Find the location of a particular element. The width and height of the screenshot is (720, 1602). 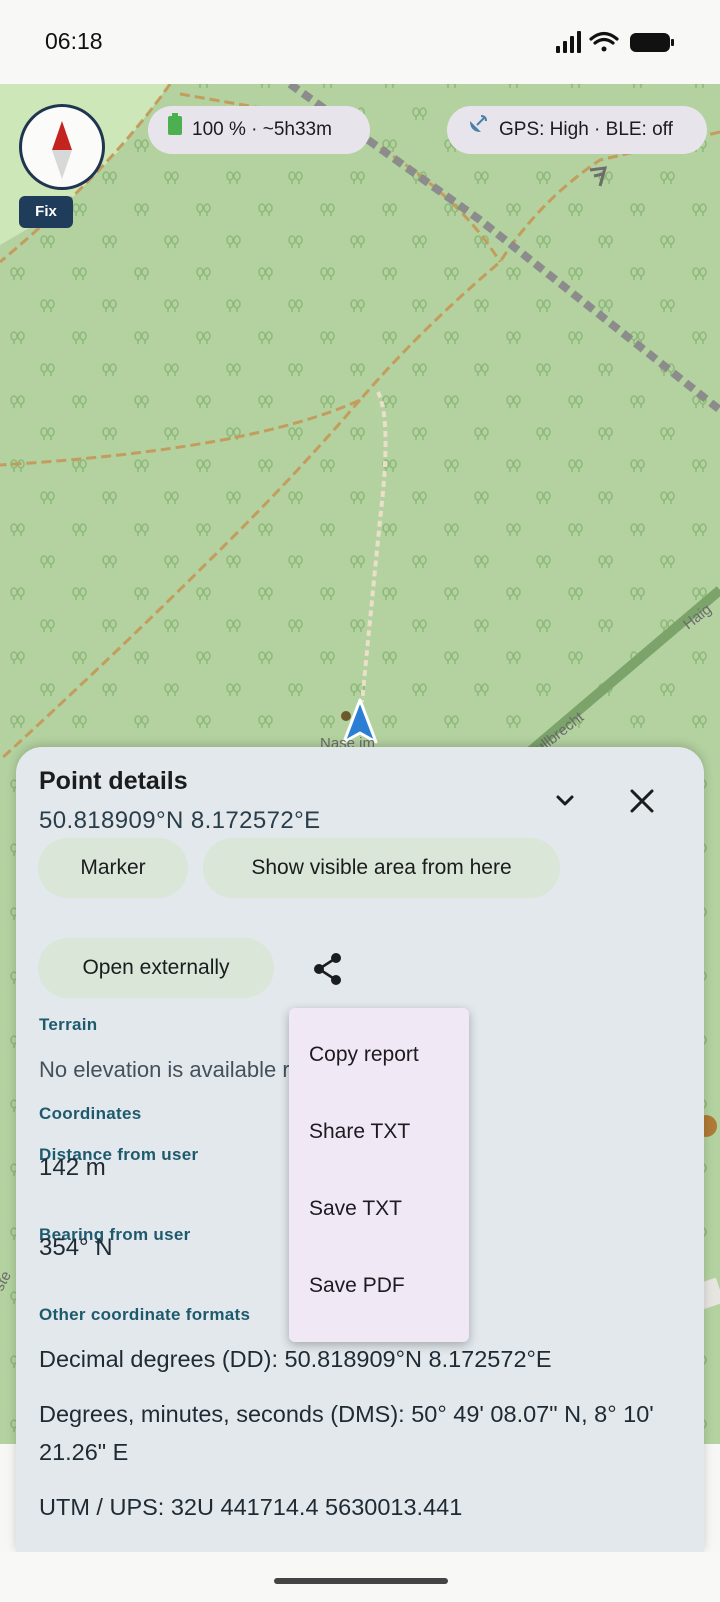

close-button is located at coordinates (642, 801).